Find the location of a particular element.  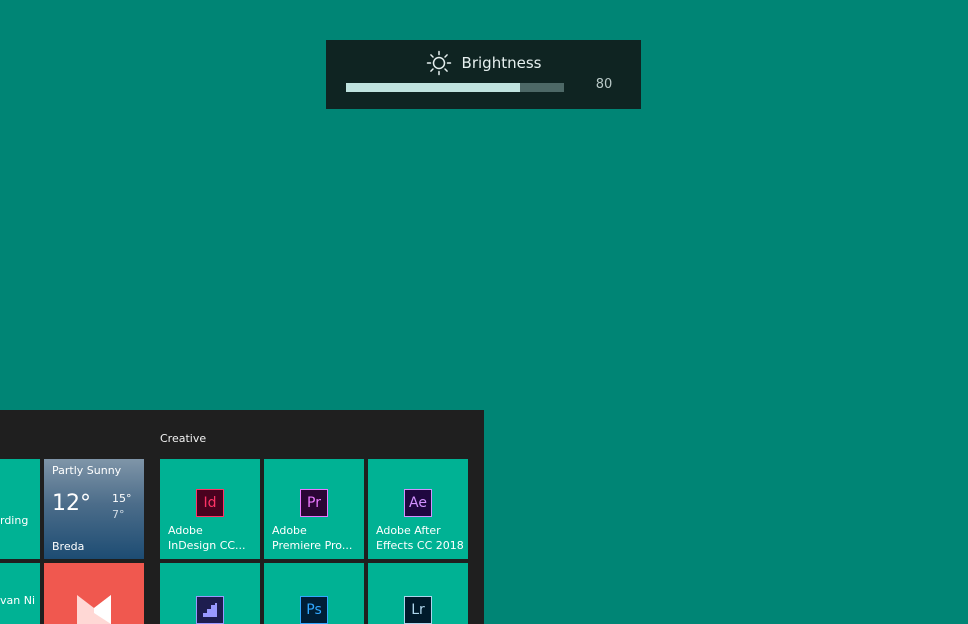

tile-label: rding is located at coordinates (14, 520).